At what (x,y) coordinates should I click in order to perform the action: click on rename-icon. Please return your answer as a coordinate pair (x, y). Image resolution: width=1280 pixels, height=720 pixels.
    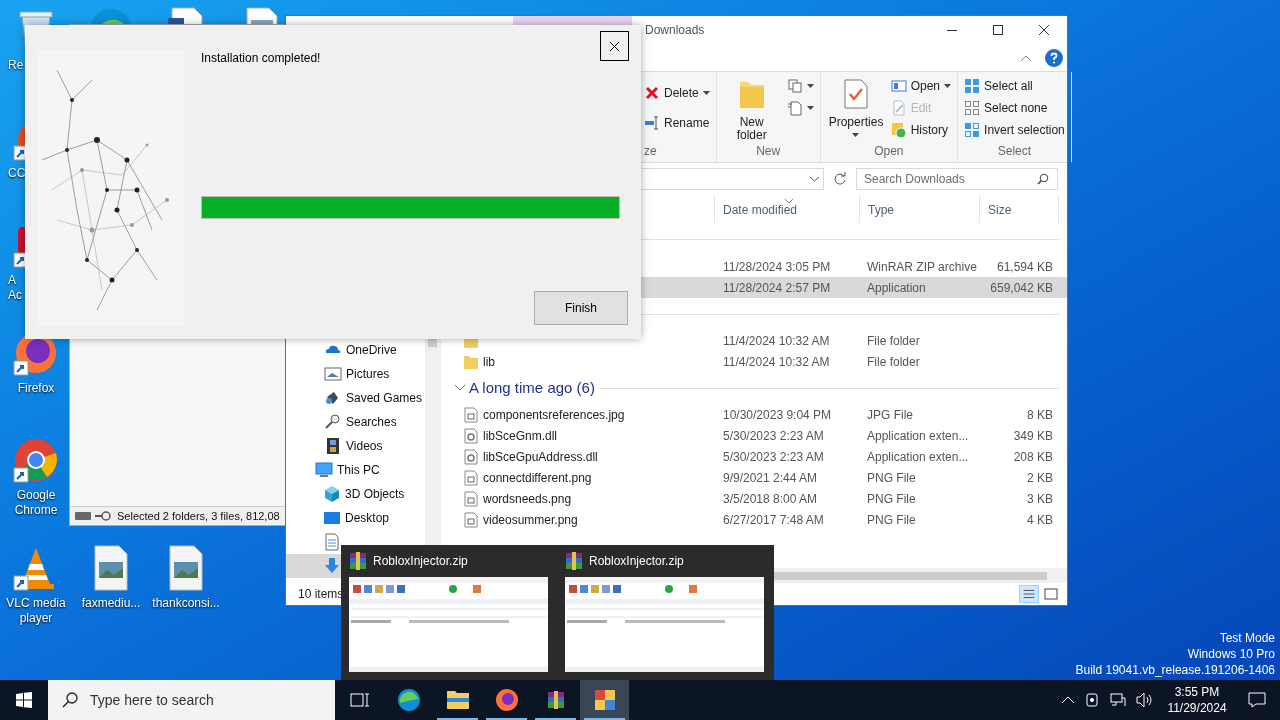
    Looking at the image, I should click on (652, 123).